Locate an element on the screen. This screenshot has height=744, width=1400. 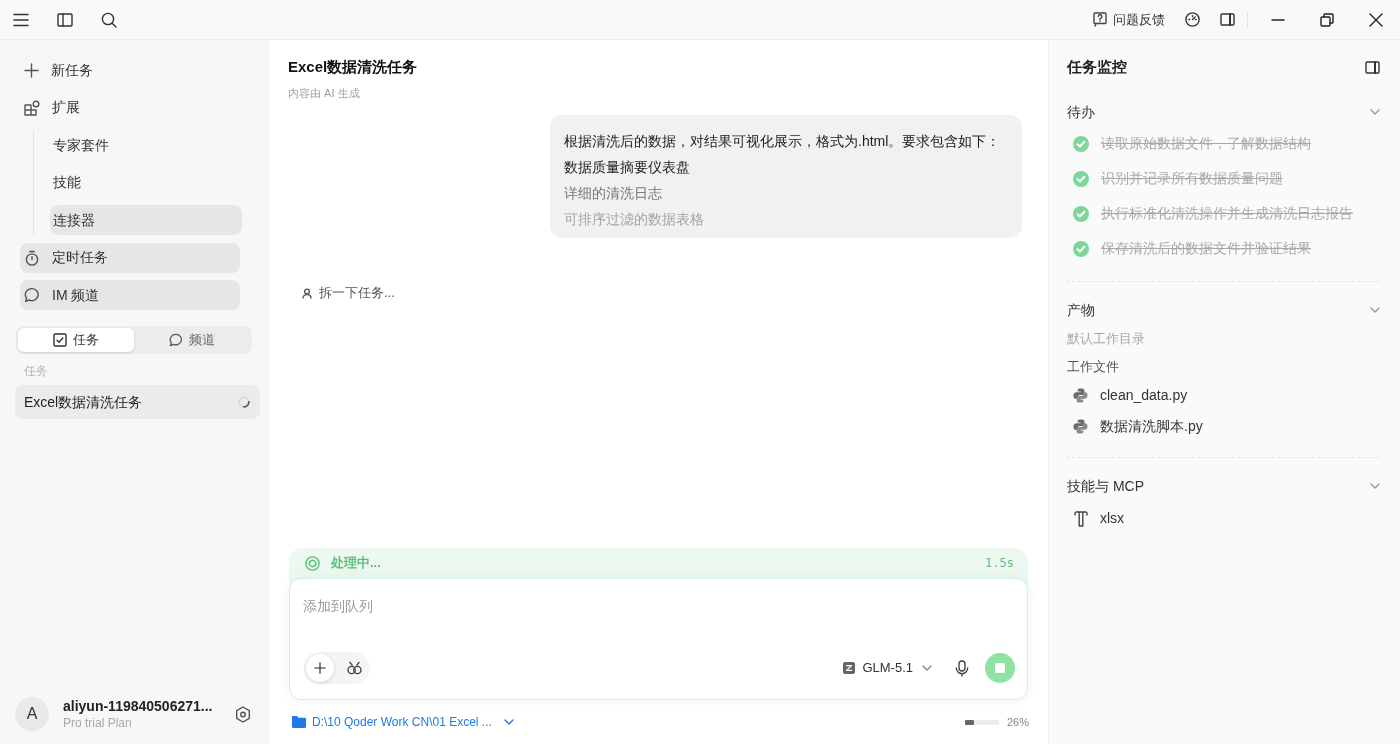
message-line: 数据质量摘要仪表盘 is located at coordinates (627, 167).